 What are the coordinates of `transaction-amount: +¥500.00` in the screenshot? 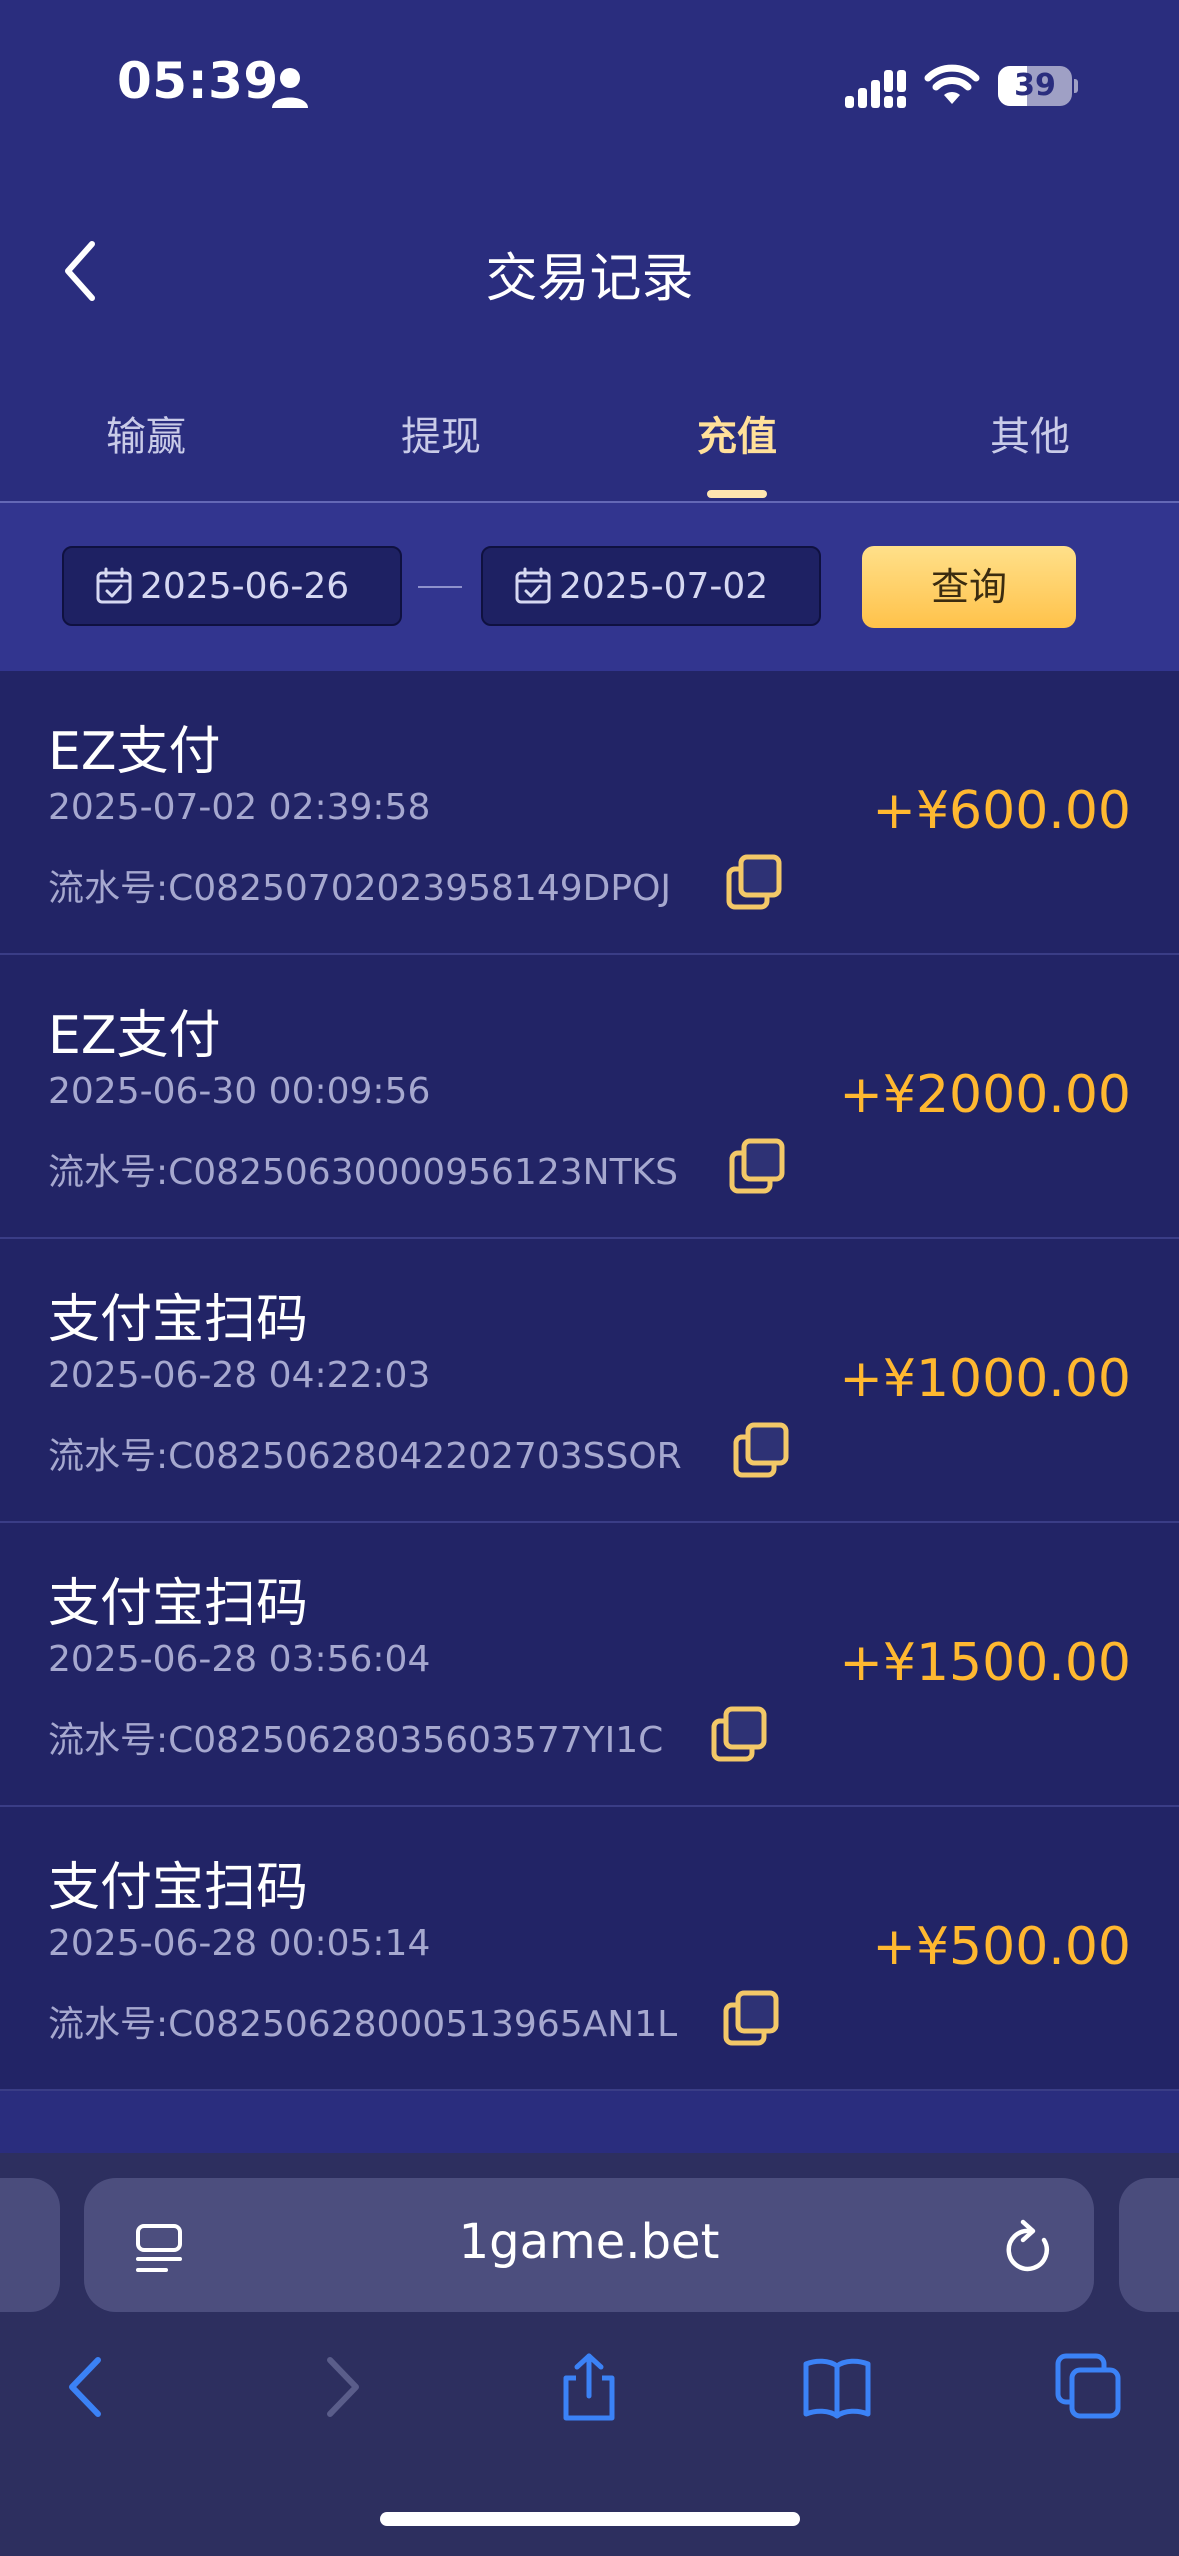 It's located at (1001, 1947).